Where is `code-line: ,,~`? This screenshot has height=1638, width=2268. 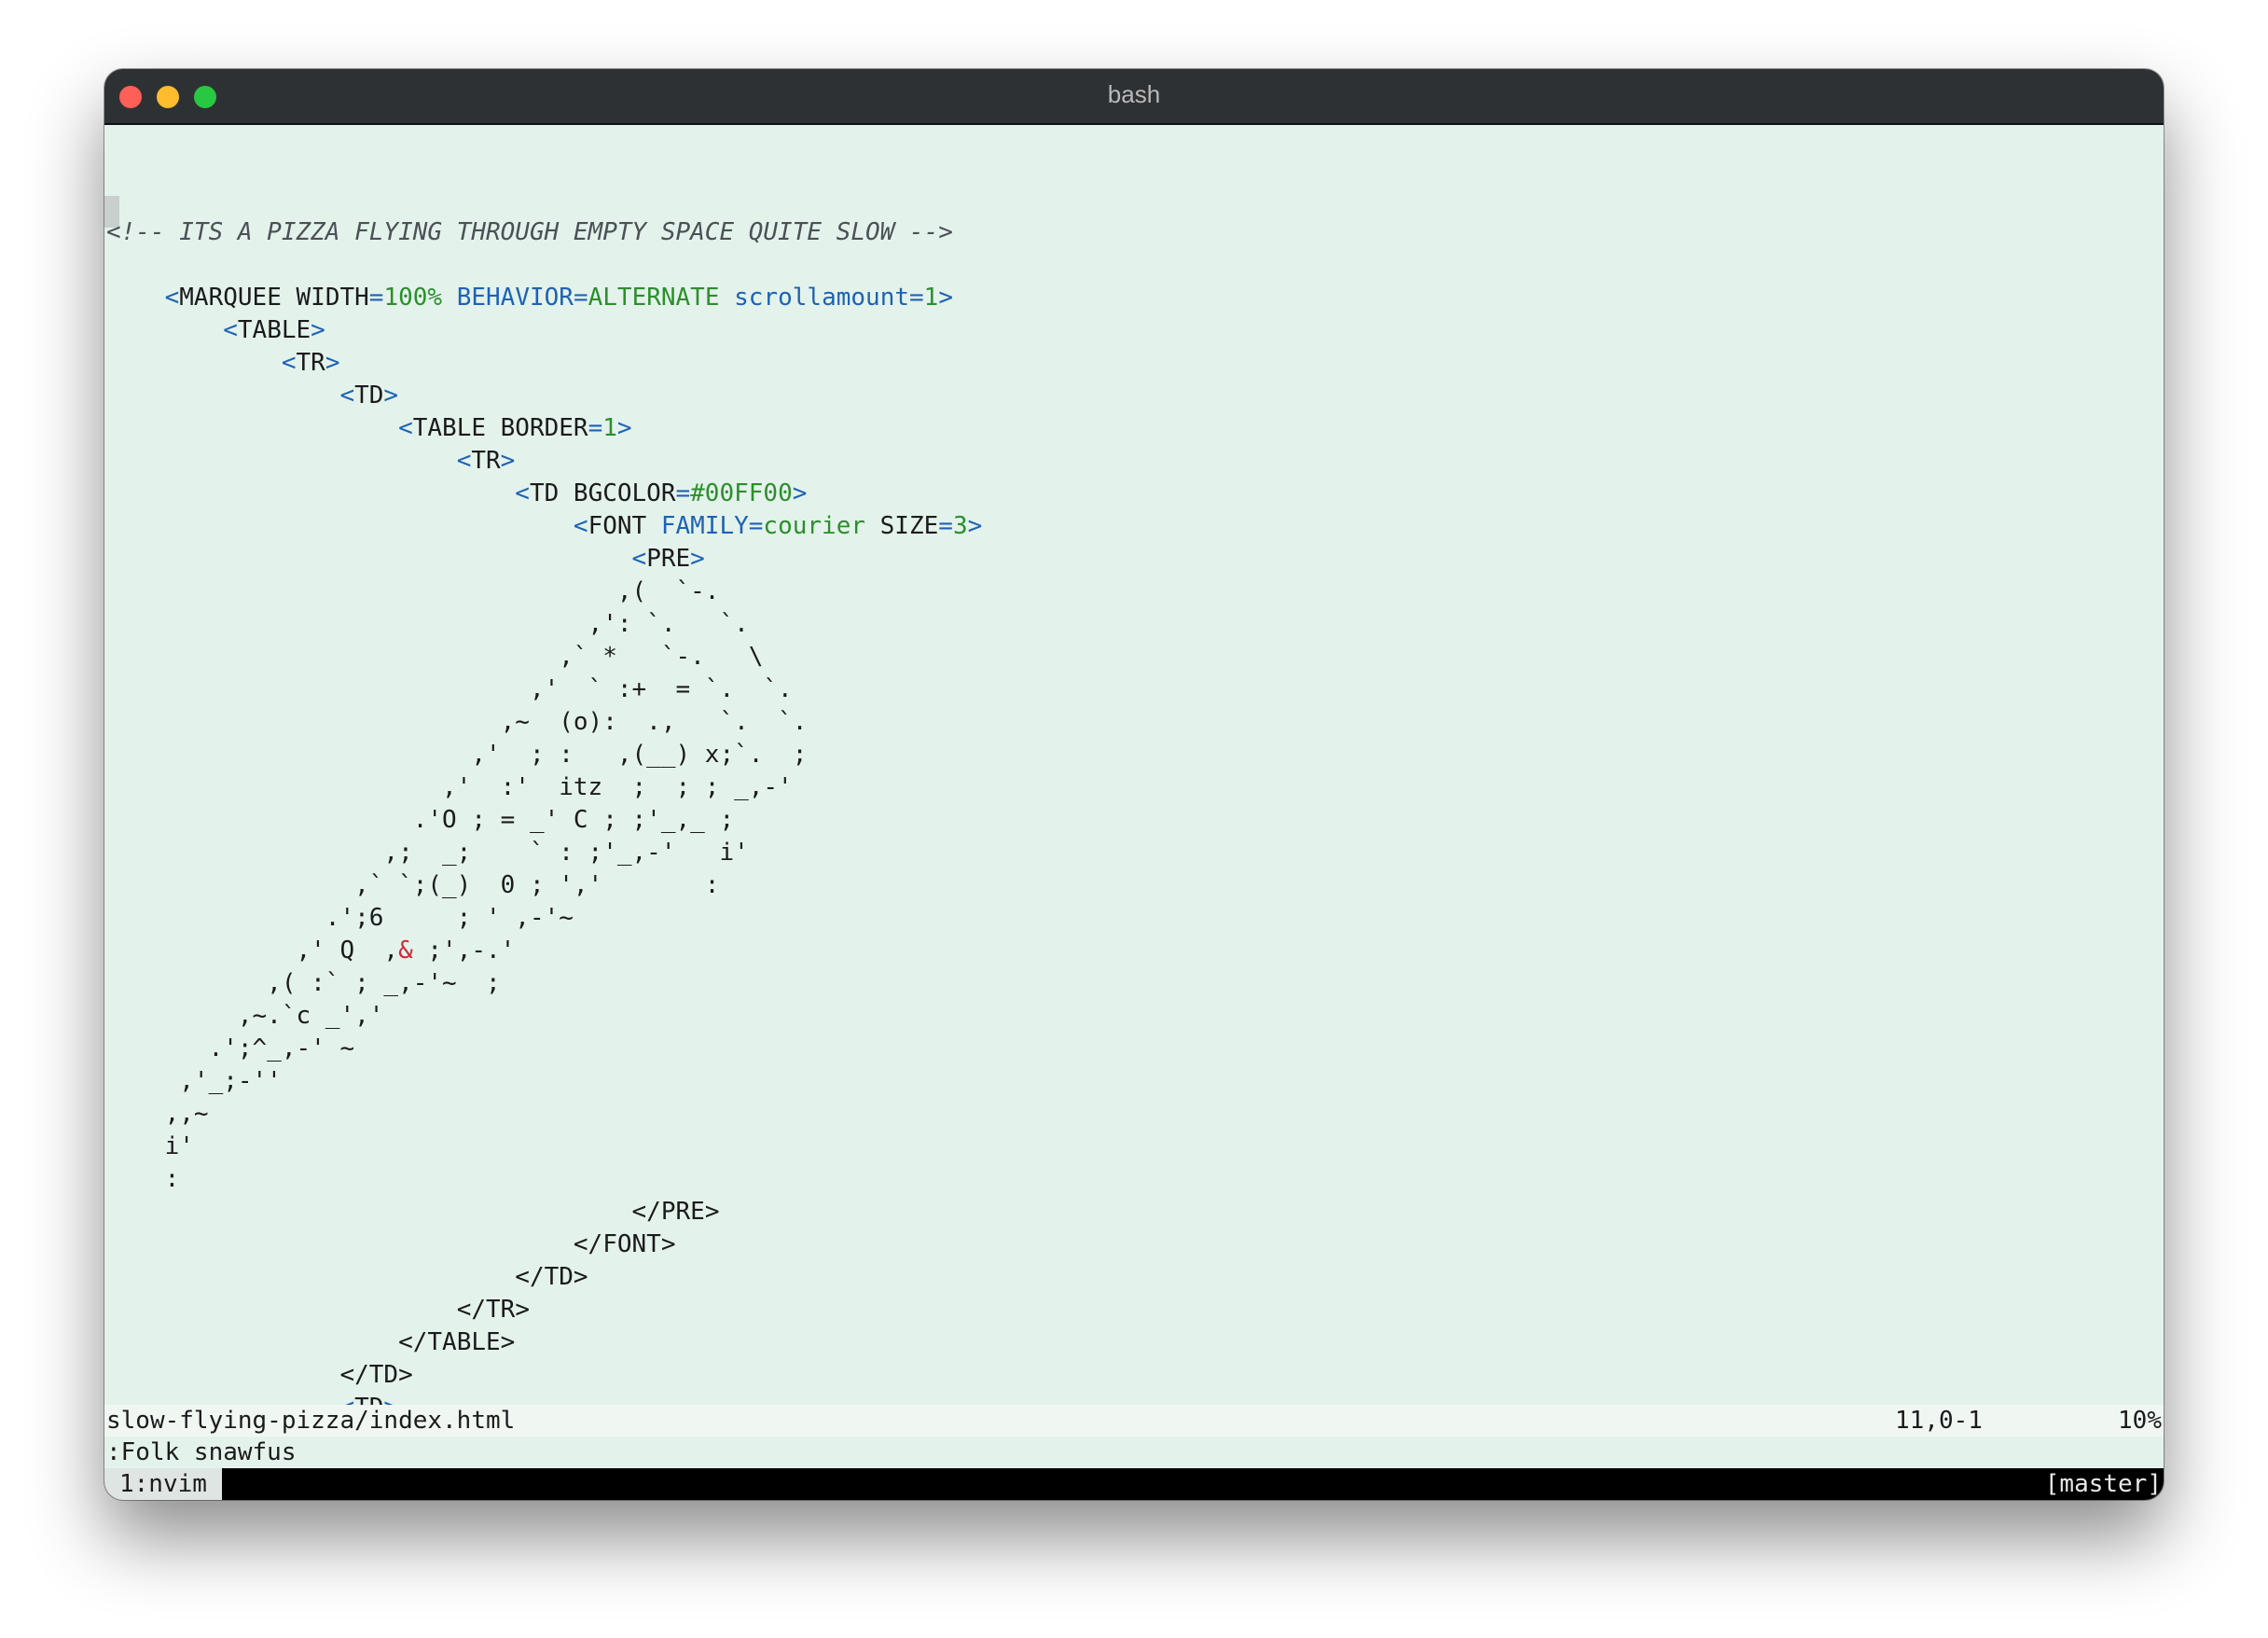 code-line: ,,~ is located at coordinates (544, 1114).